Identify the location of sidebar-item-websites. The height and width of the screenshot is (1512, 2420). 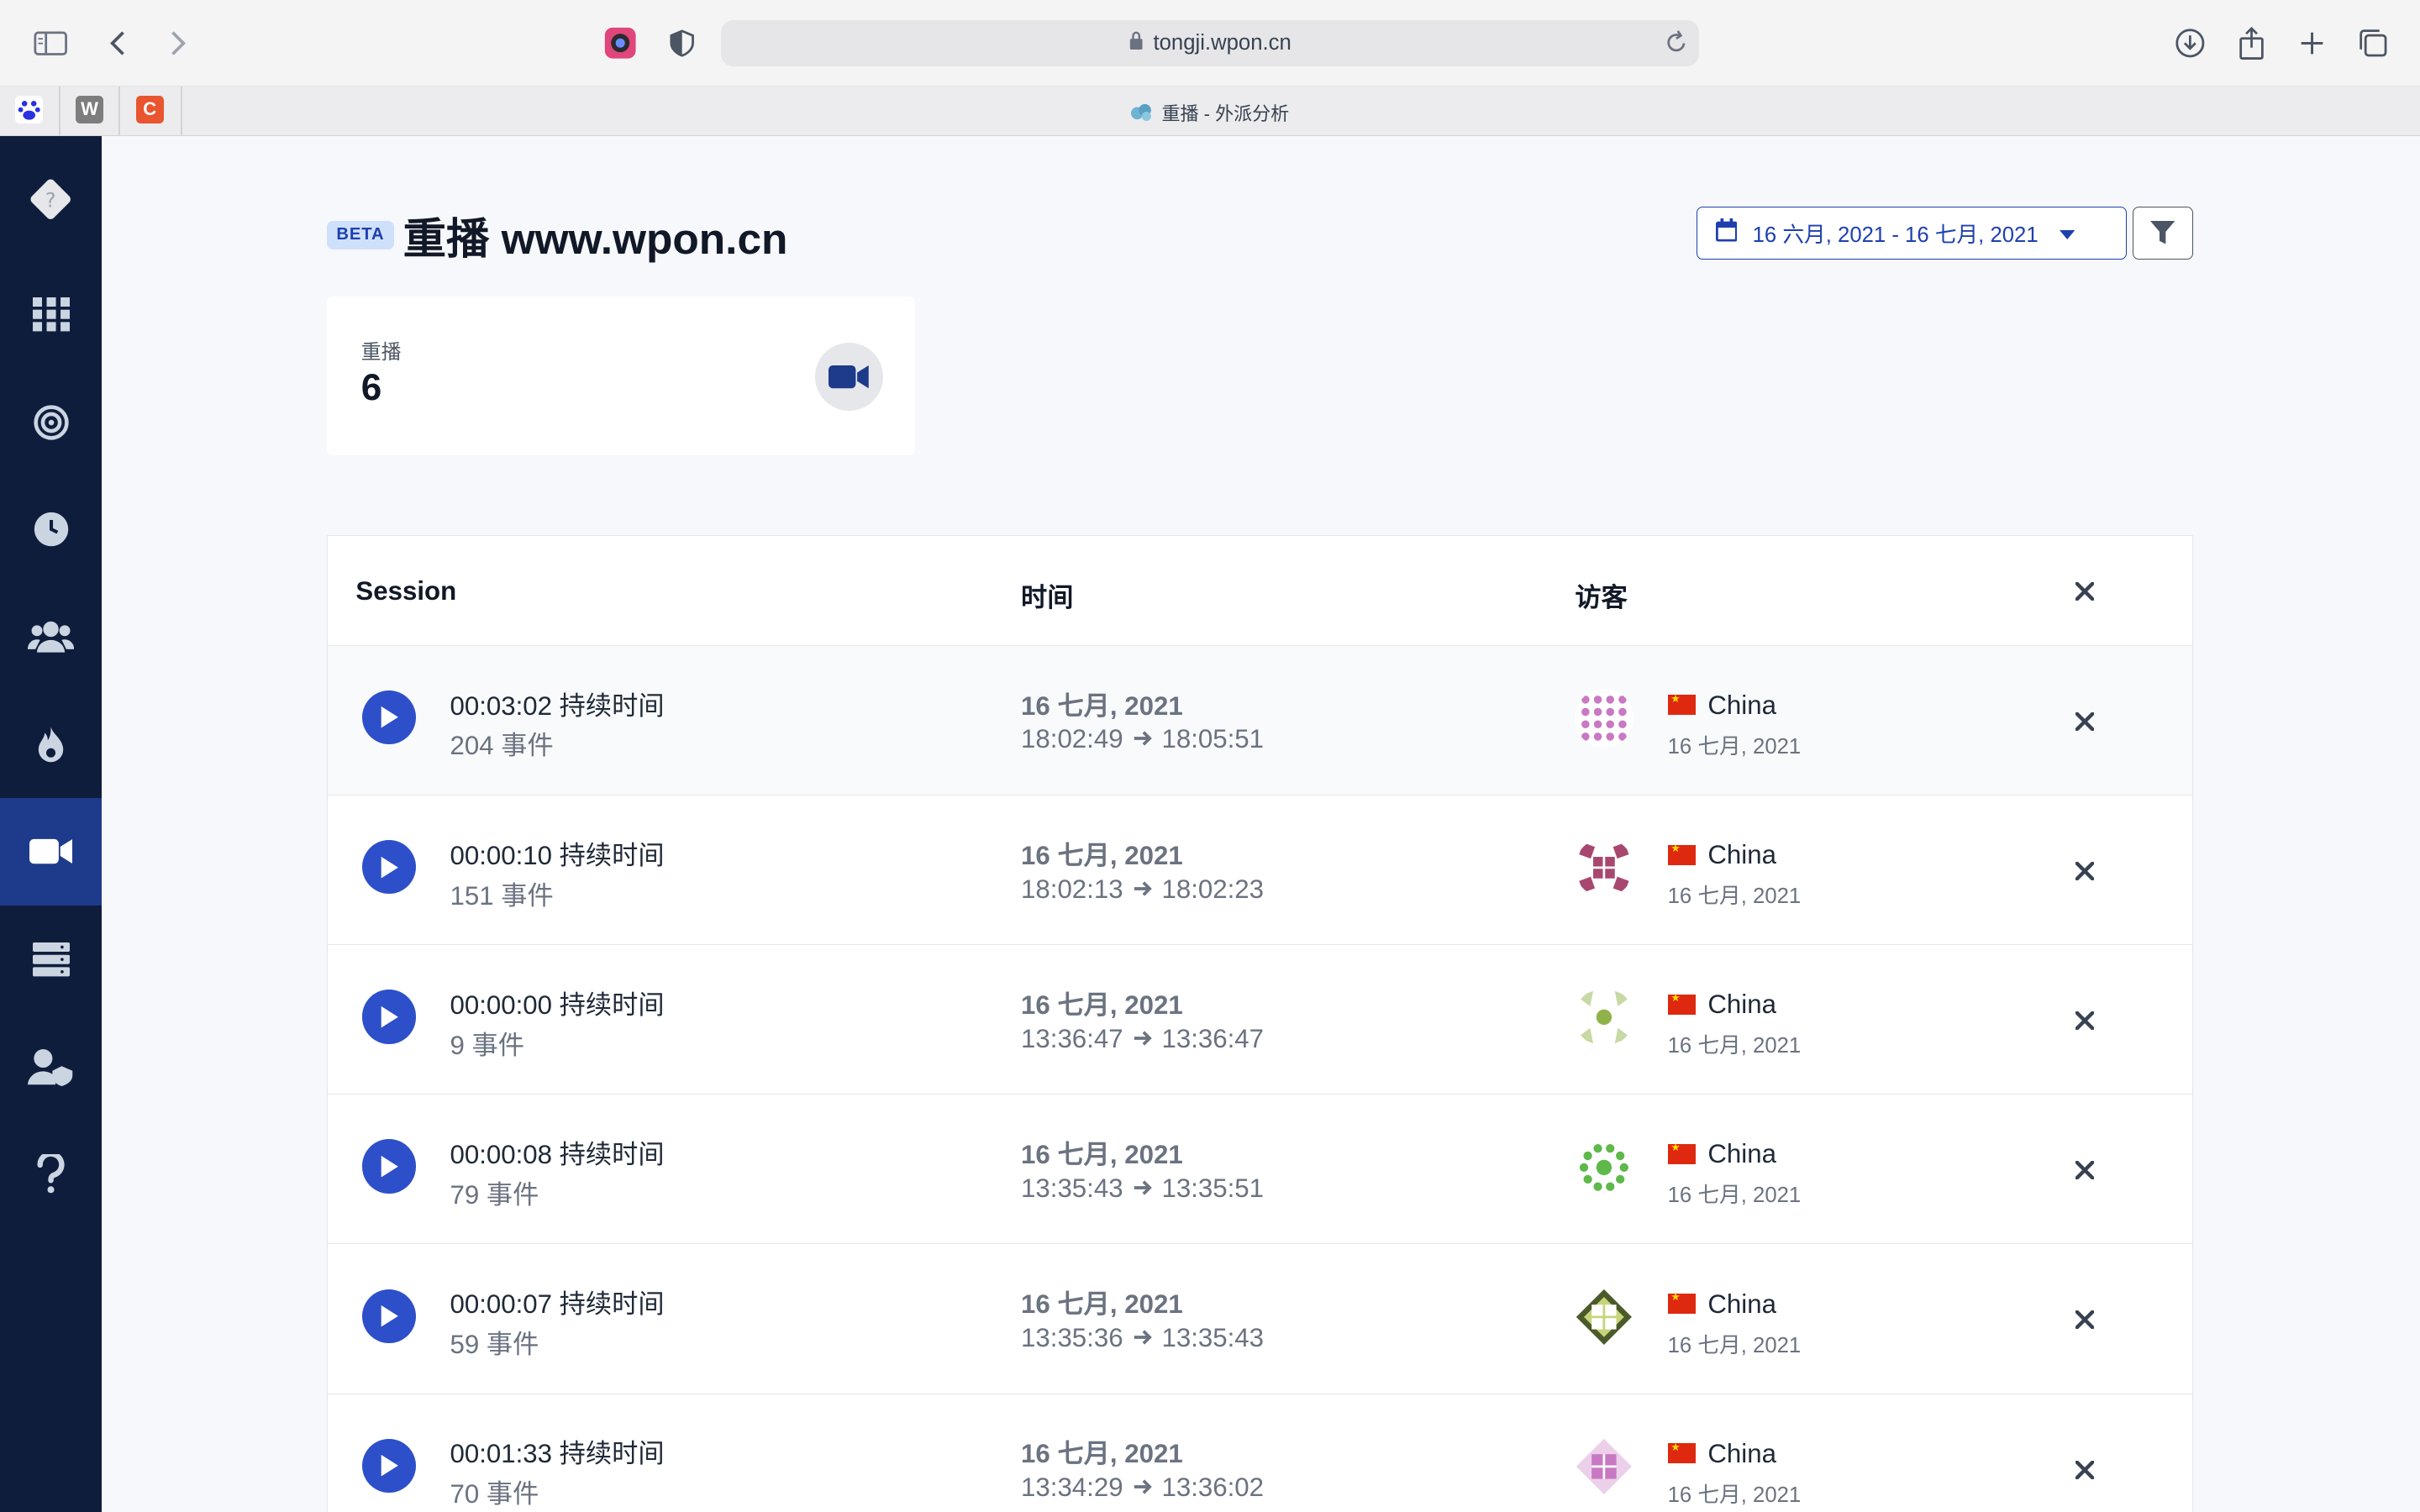
(51, 960).